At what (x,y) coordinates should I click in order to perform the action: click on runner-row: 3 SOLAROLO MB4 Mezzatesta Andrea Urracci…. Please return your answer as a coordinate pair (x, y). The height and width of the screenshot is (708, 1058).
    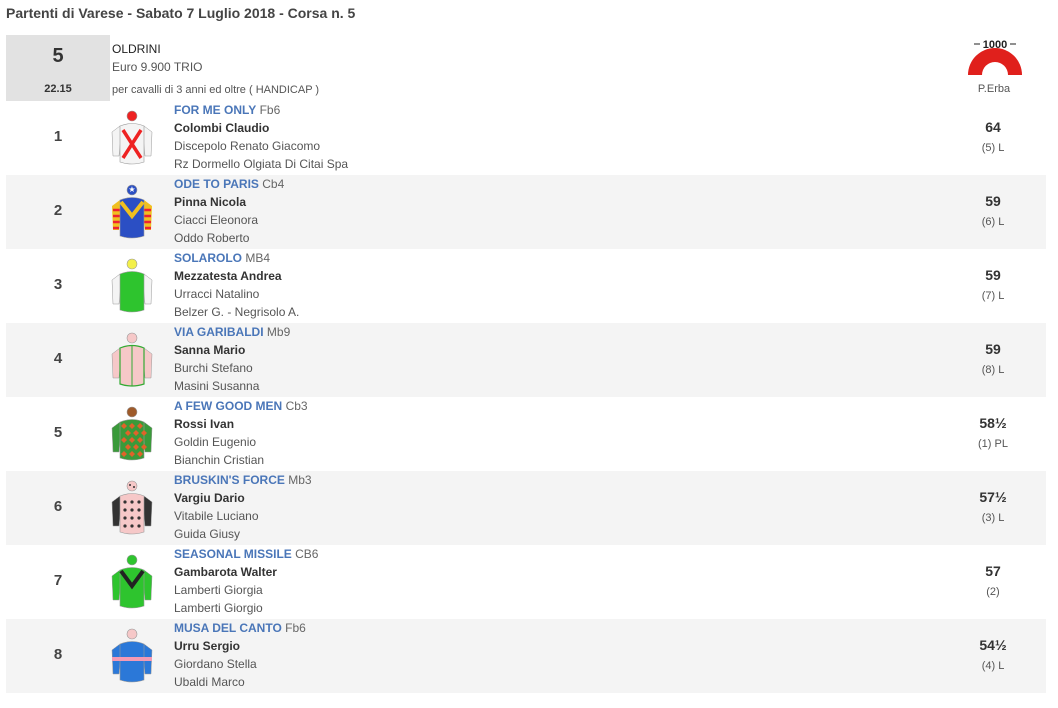
    Looking at the image, I should click on (526, 286).